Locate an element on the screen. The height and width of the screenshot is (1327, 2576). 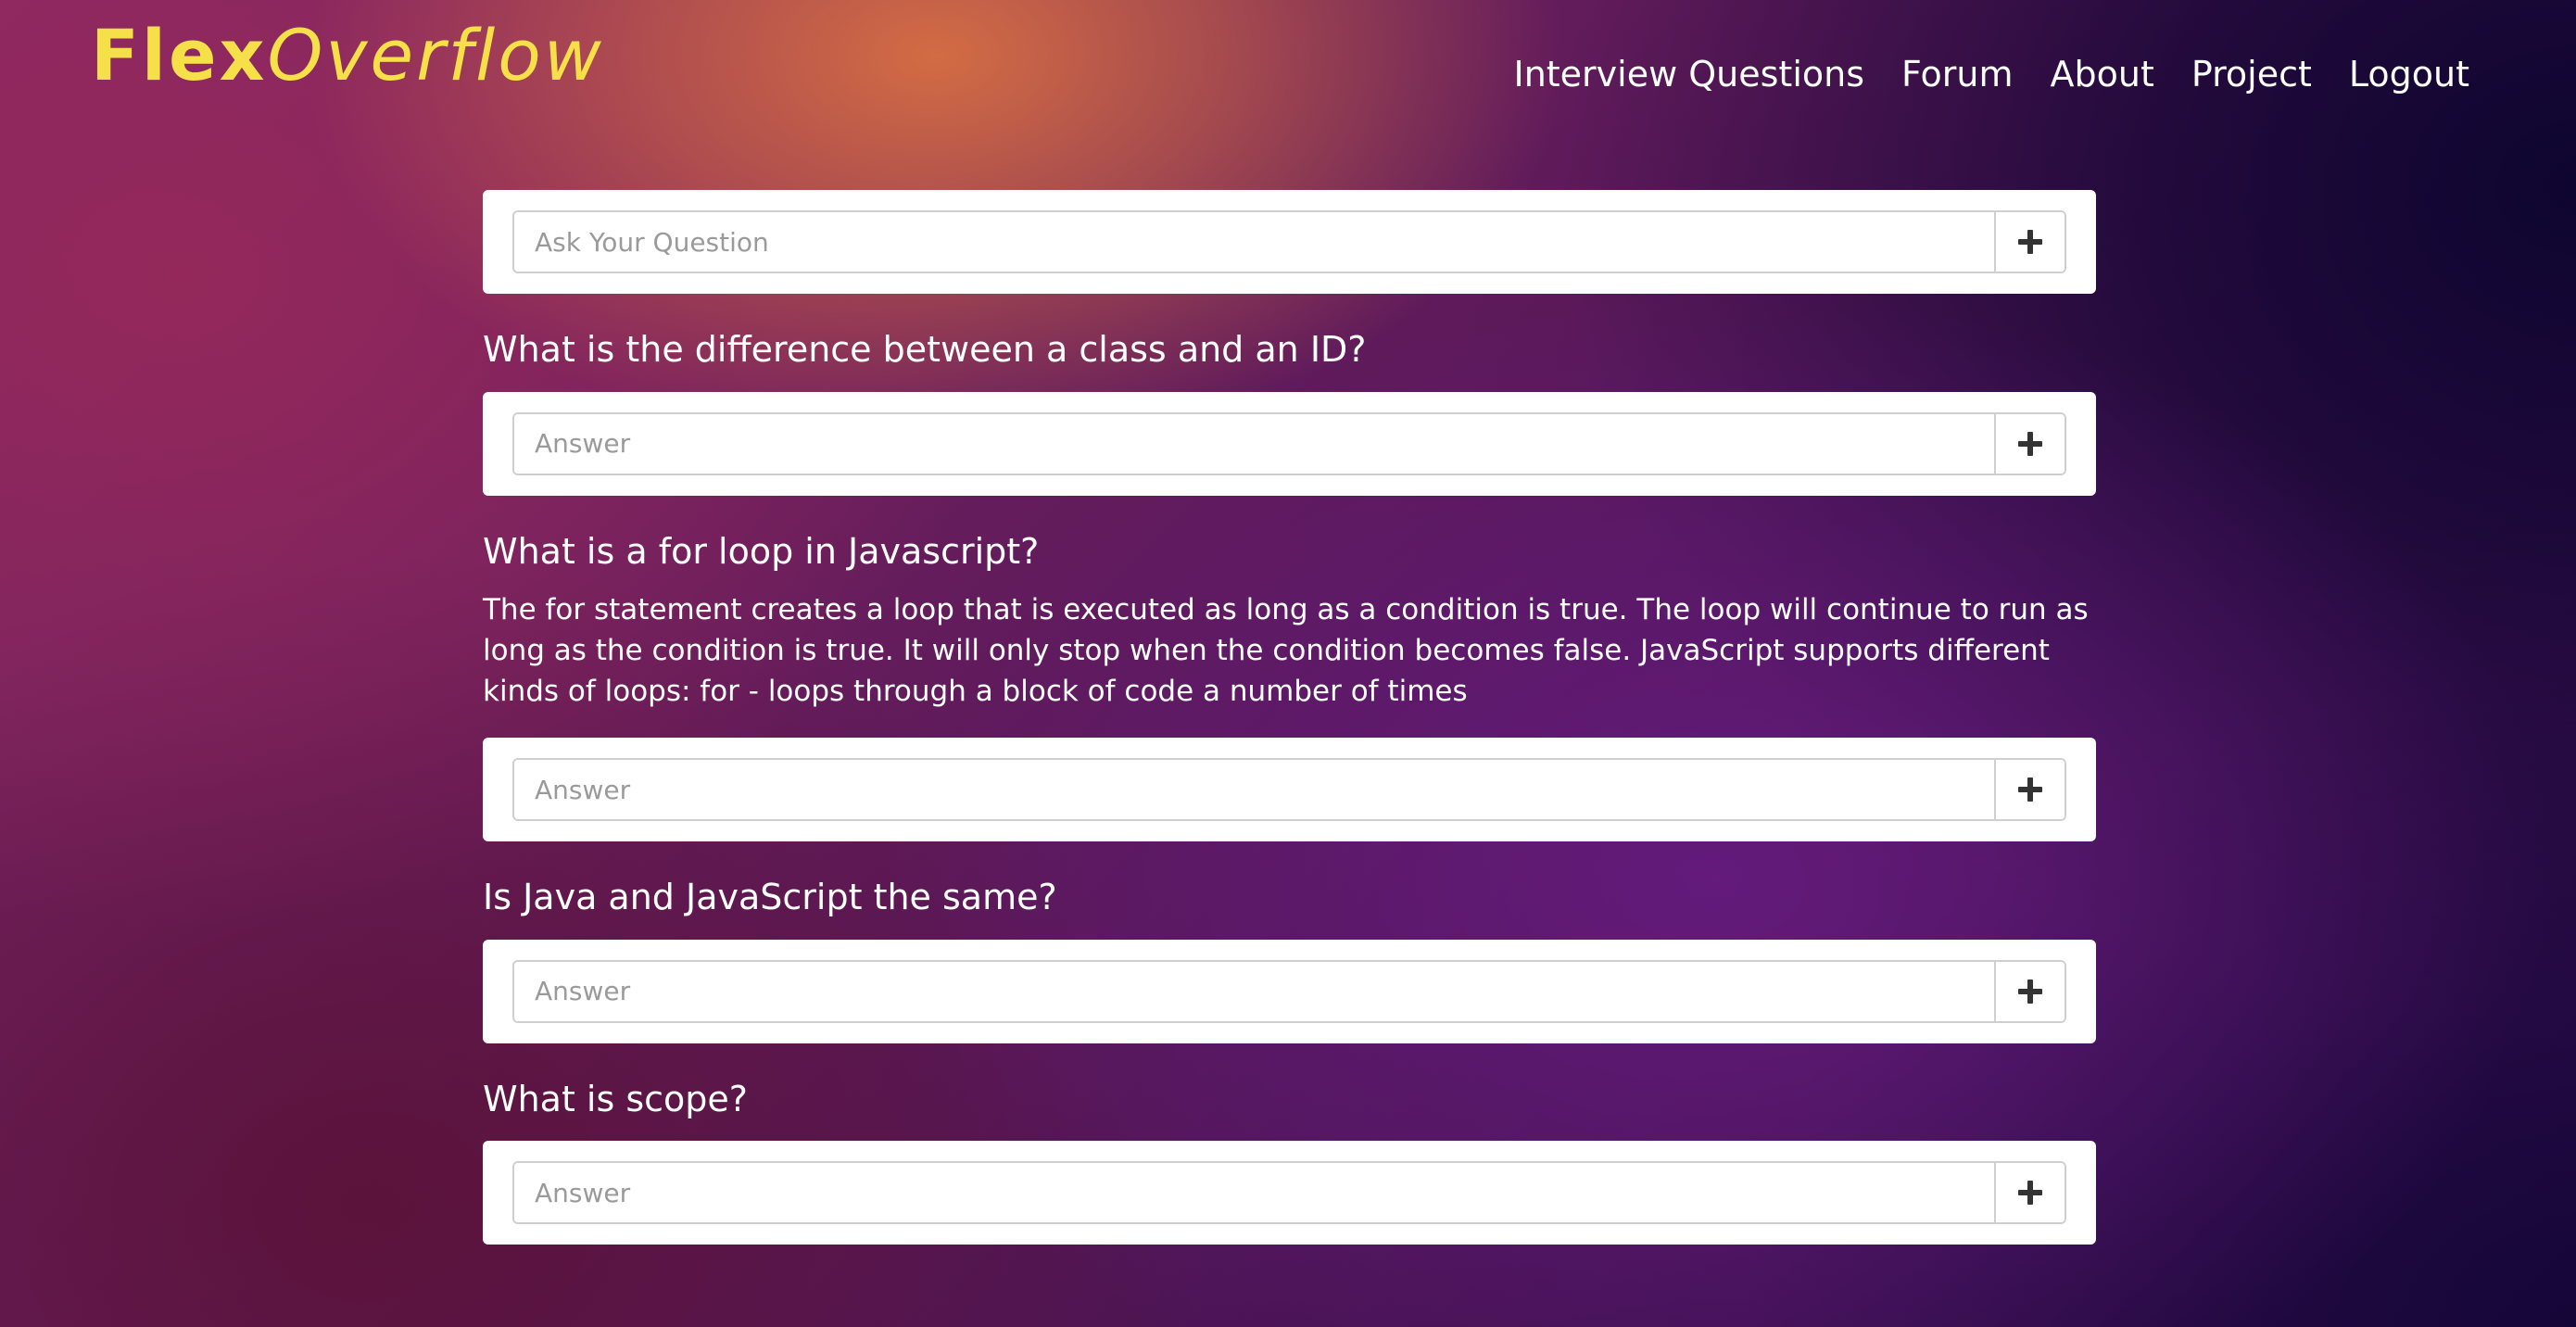
nav-logout: Logout is located at coordinates (2409, 74).